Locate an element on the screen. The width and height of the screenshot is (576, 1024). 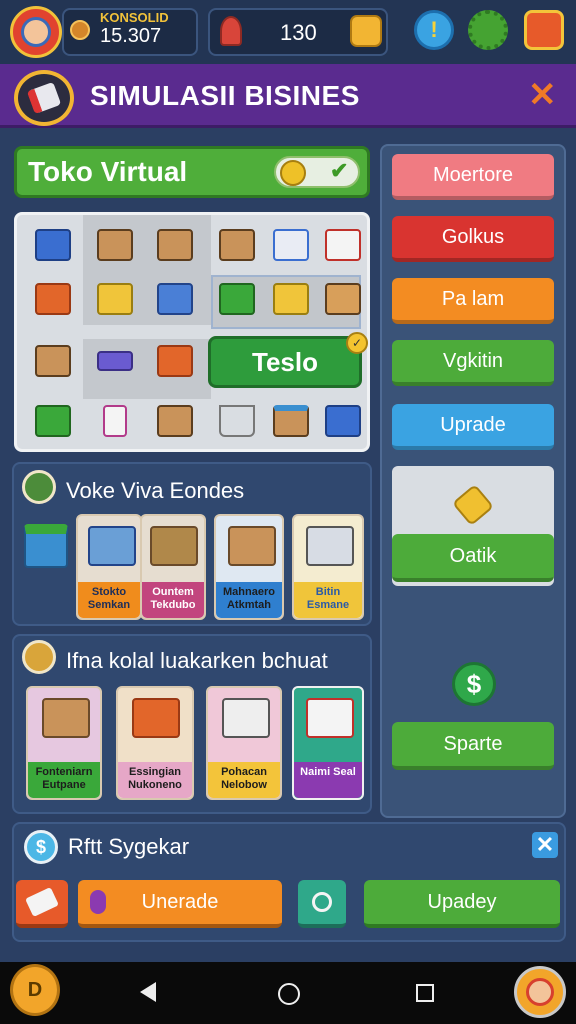
player-avatar is located at coordinates (36, 32).